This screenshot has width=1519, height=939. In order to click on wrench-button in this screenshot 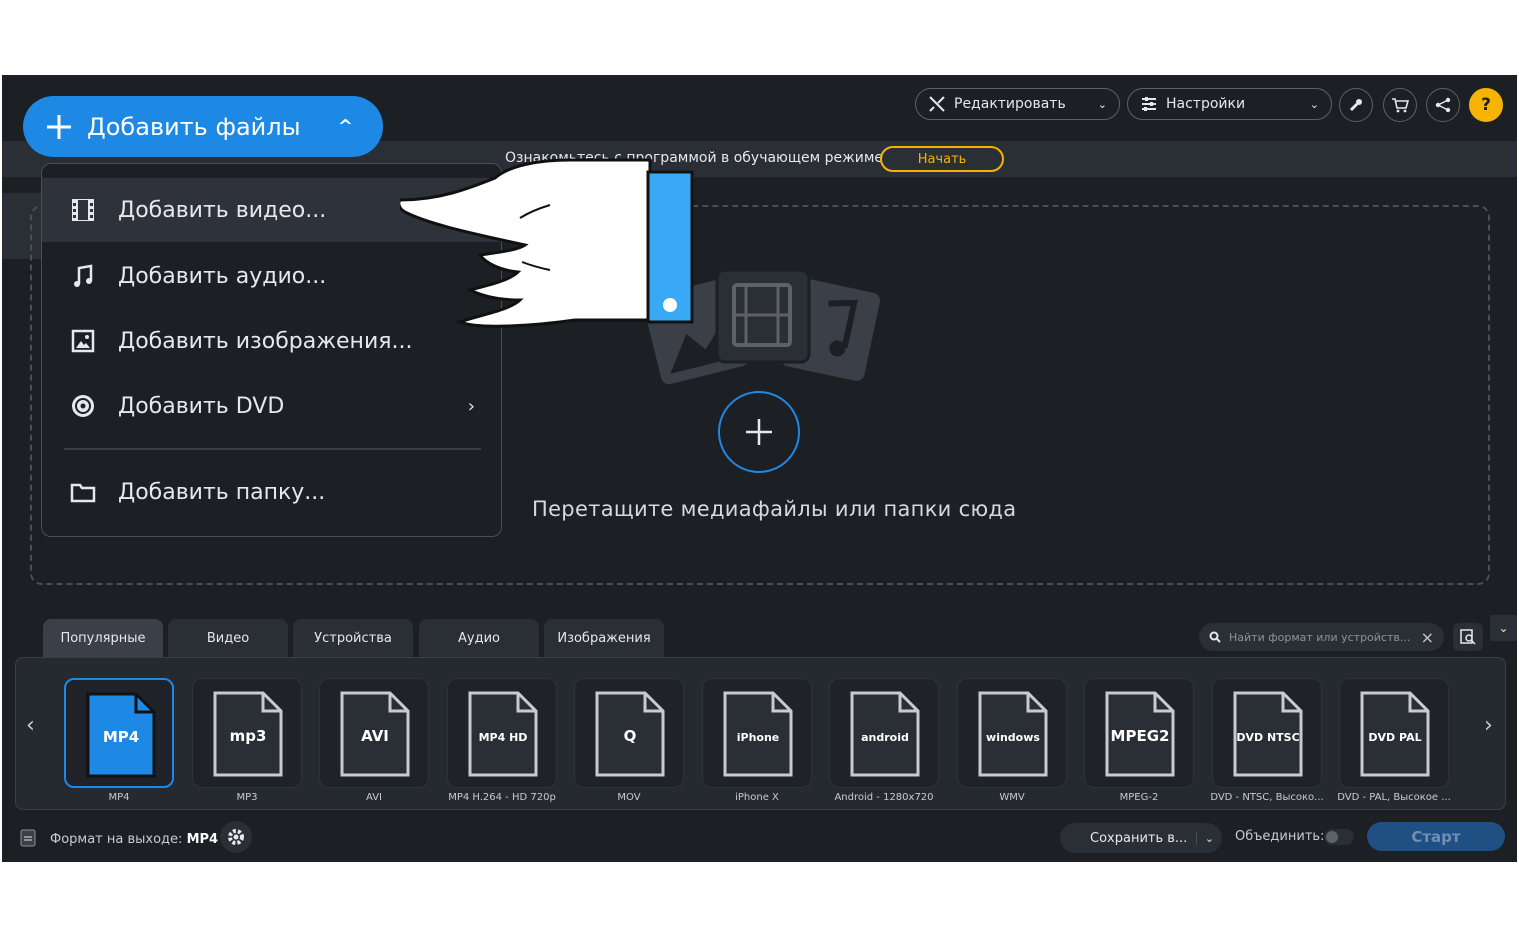, I will do `click(1356, 105)`.